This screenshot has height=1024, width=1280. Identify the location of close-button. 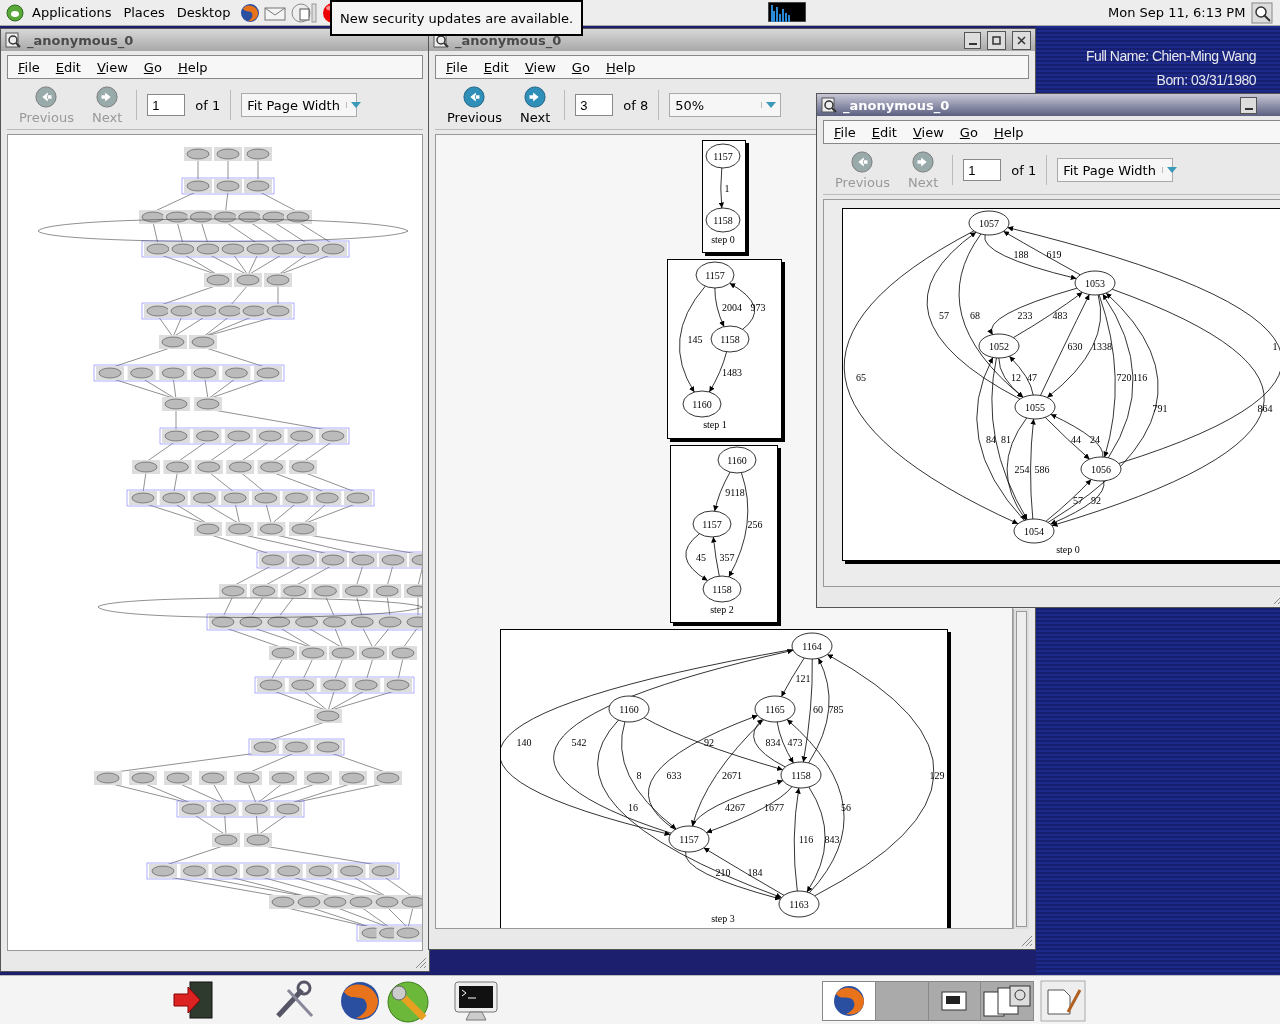
(1021, 40).